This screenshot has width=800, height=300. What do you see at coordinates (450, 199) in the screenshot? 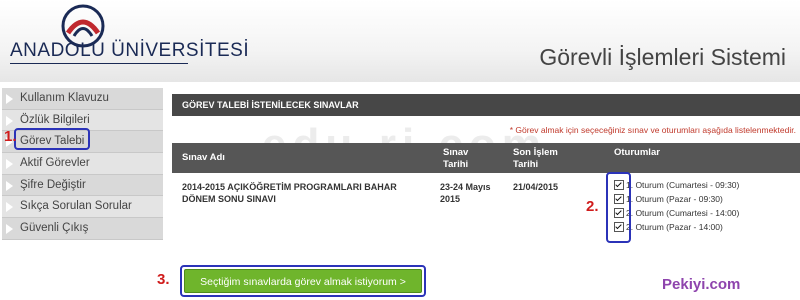
I see `exam-date-line2: 2015` at bounding box center [450, 199].